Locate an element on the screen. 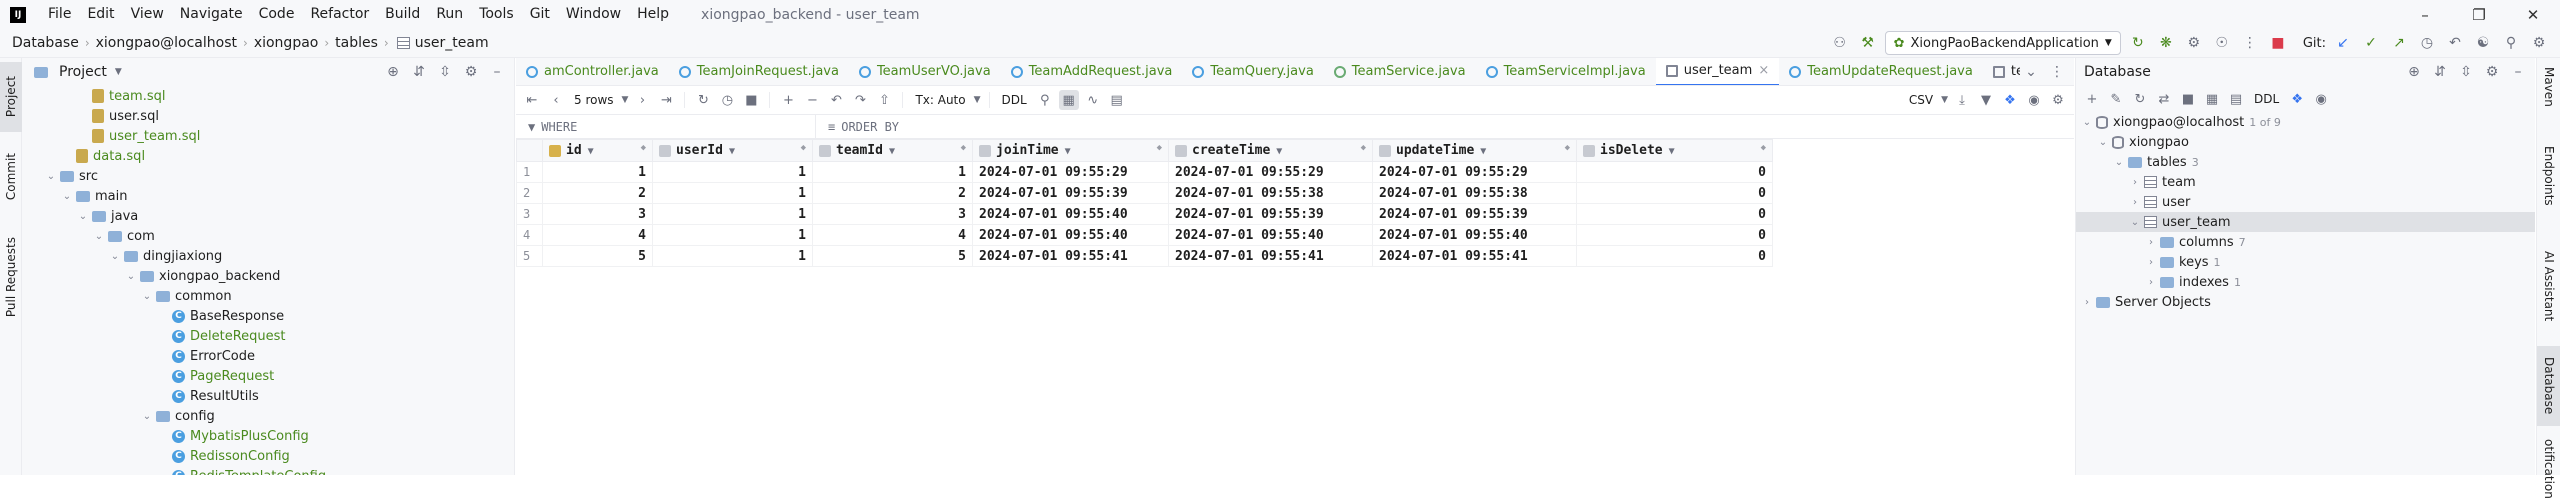  column-header-updateTime: updateTime ▼ ◆ is located at coordinates (1474, 150).